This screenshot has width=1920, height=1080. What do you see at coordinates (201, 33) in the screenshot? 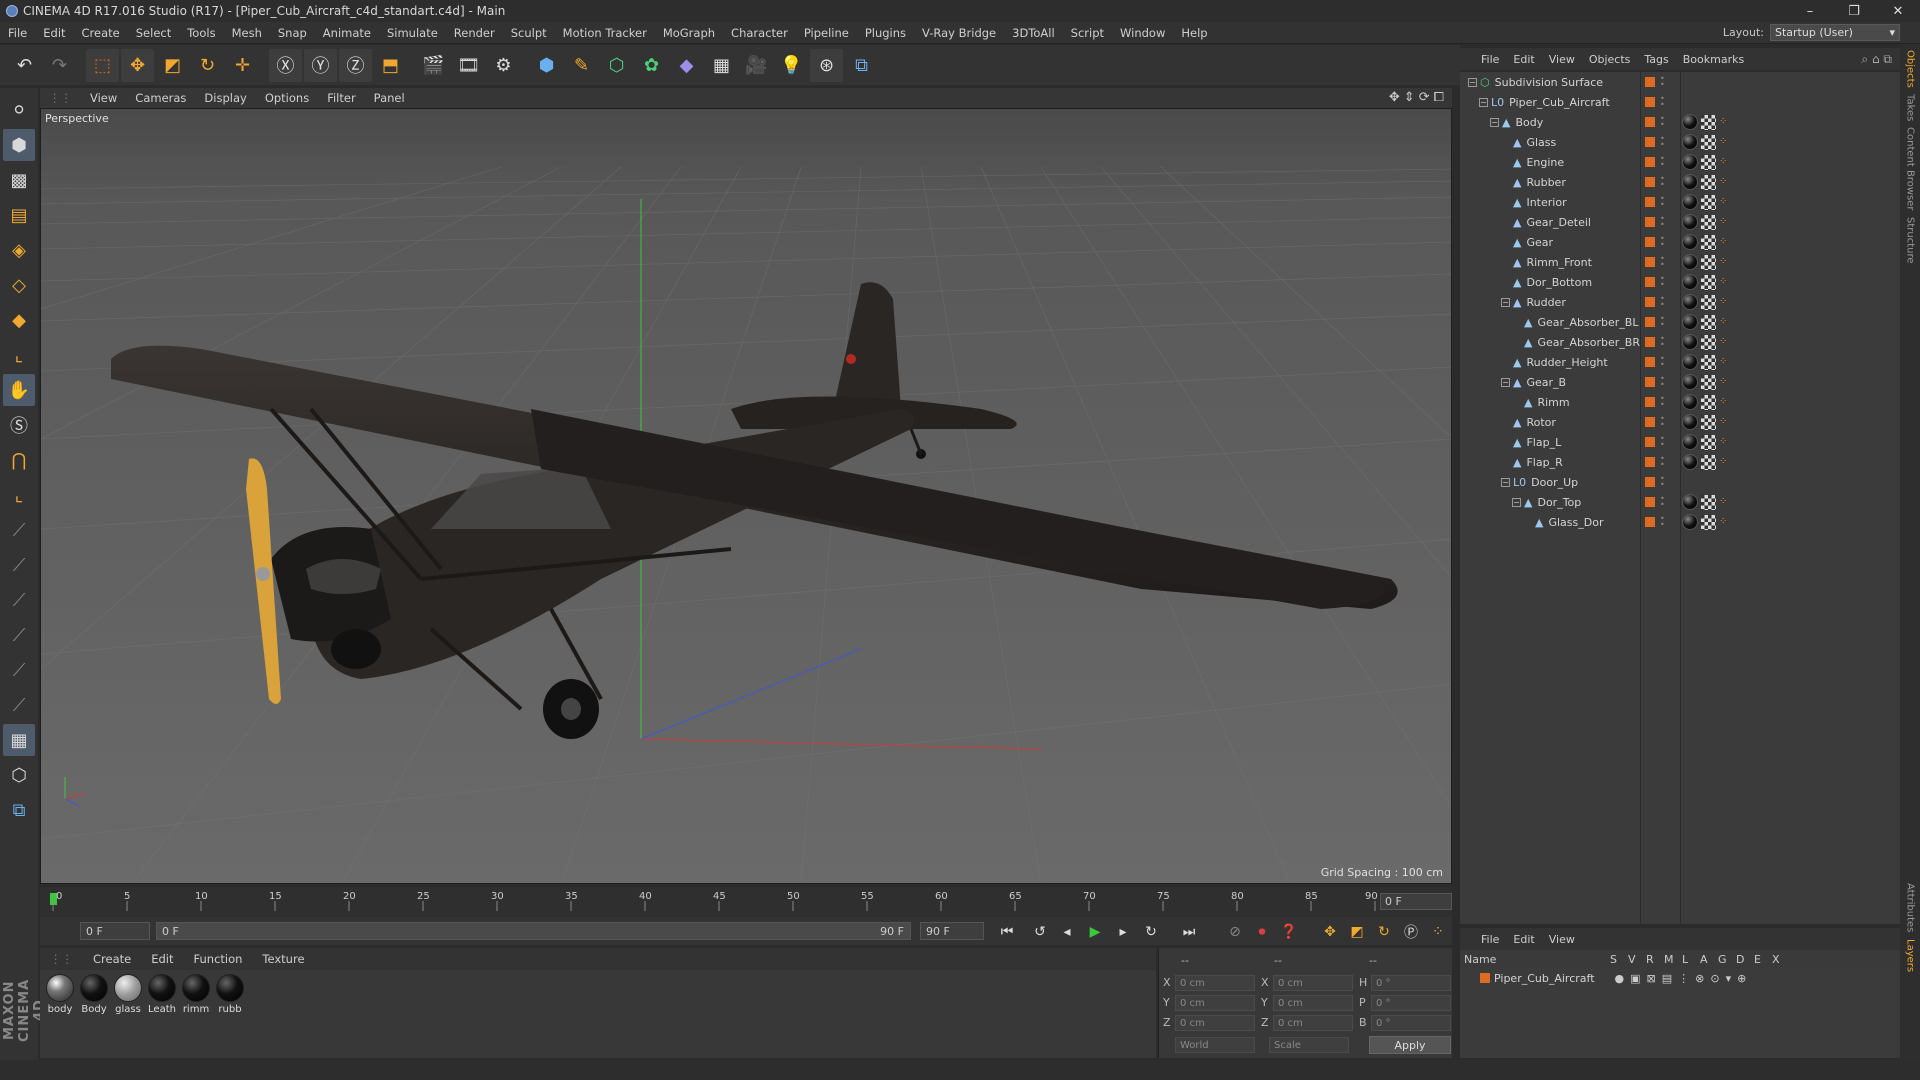
I see `menu-tools: Tools` at bounding box center [201, 33].